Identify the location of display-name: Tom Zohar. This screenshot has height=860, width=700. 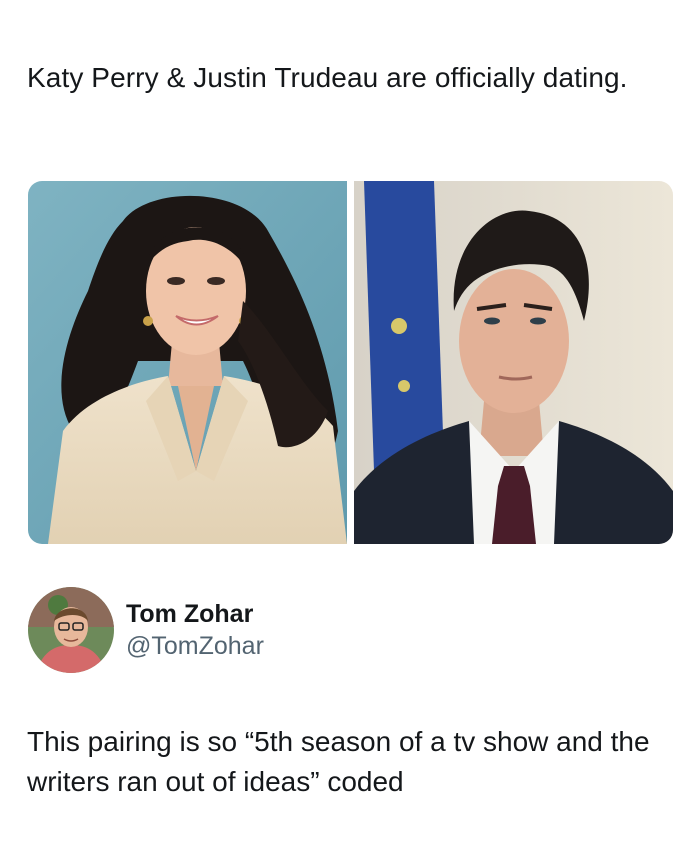
(195, 614).